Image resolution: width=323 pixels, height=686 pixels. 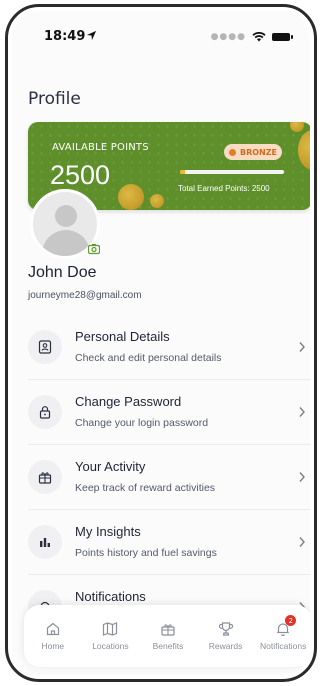 What do you see at coordinates (66, 216) in the screenshot?
I see `avatar-head` at bounding box center [66, 216].